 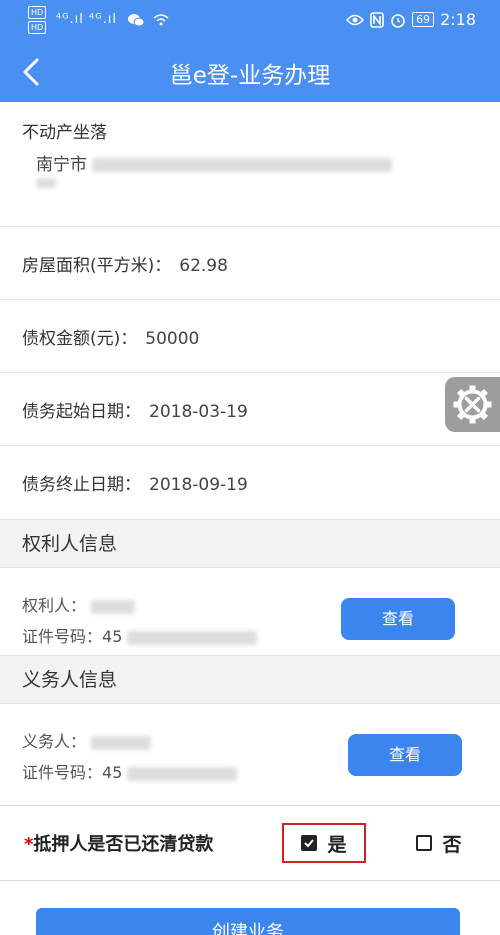 I want to click on location-row: 不动产坐落 南宁市, so click(x=250, y=164).